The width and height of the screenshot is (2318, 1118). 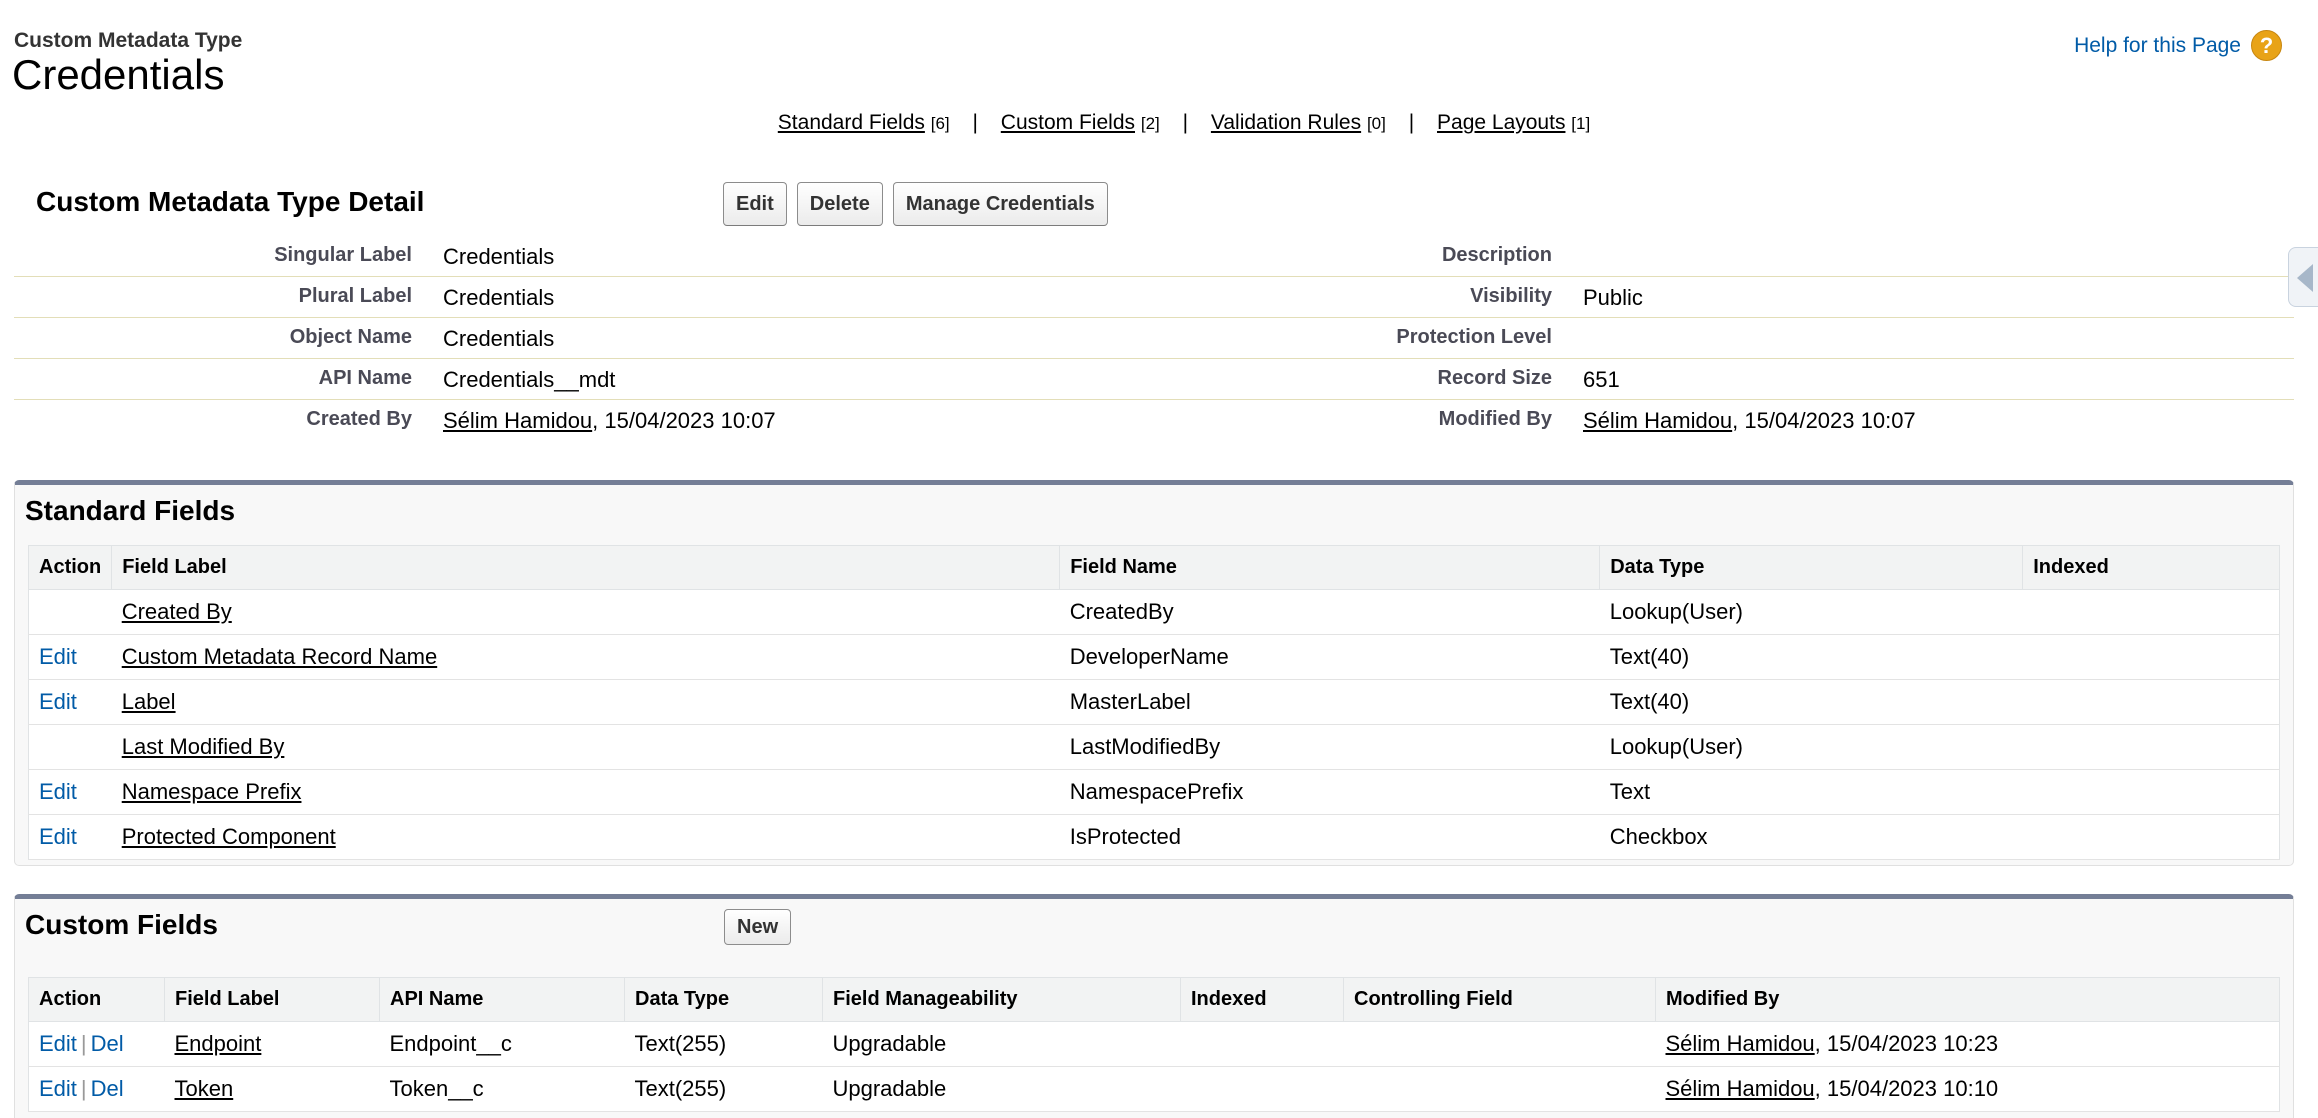 I want to click on field-label: Singular Label, so click(x=343, y=255).